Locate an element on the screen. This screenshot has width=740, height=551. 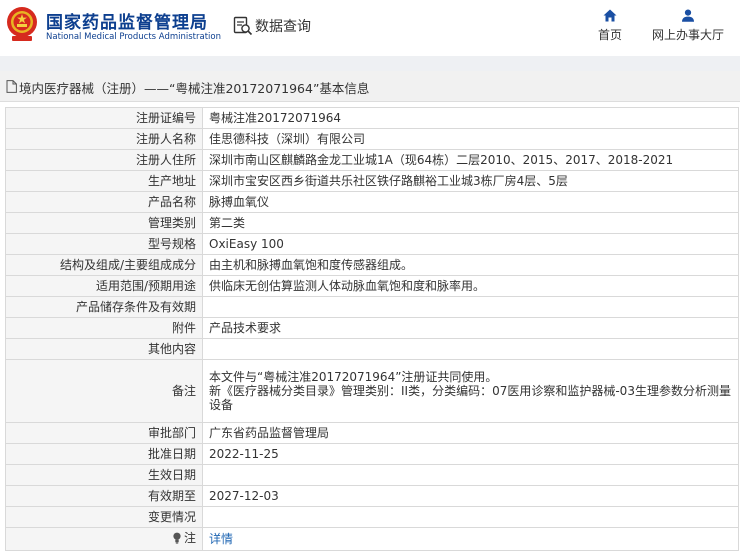
table-row: 型号规格 OxiEasy 100 is located at coordinates (372, 244).